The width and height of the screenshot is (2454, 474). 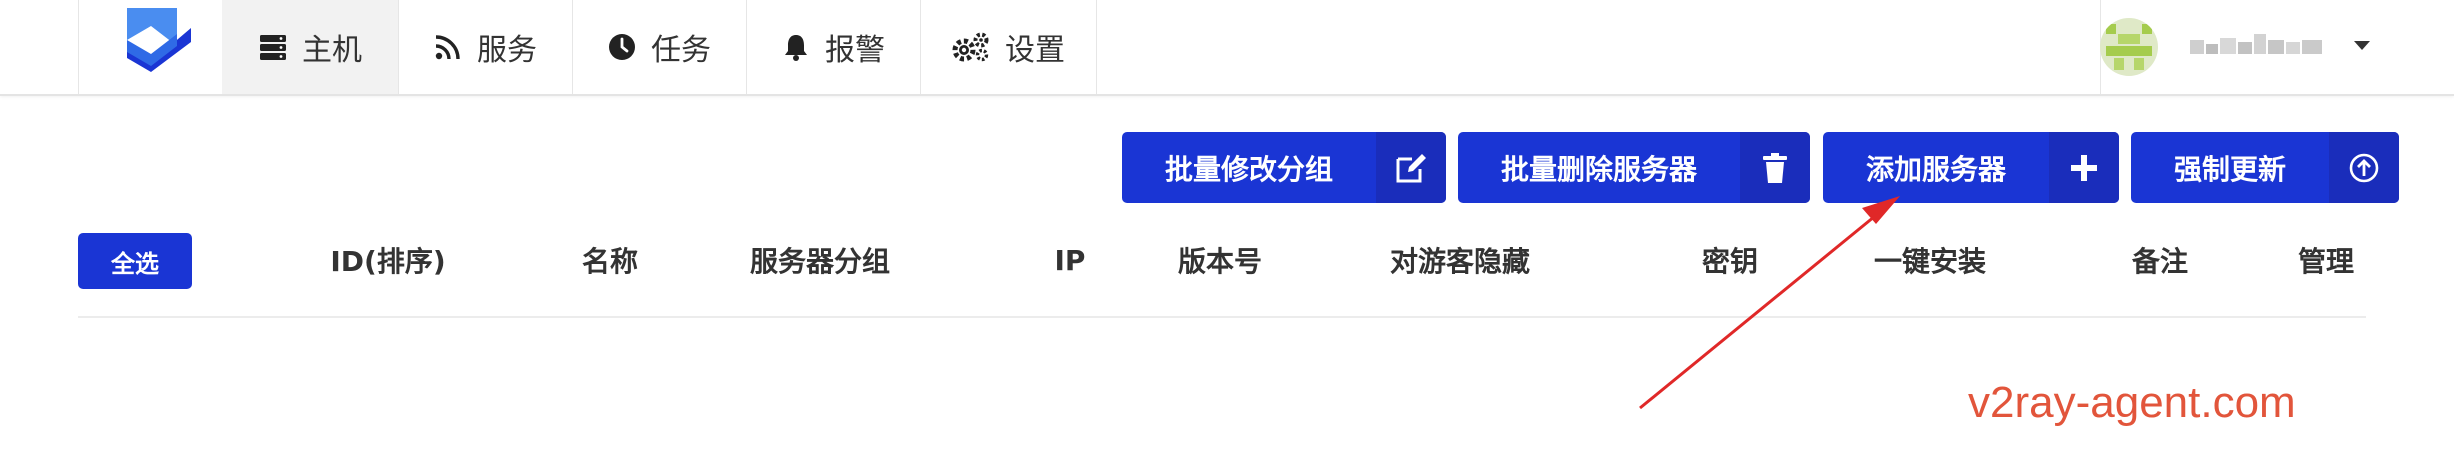 I want to click on logo, so click(x=151, y=47).